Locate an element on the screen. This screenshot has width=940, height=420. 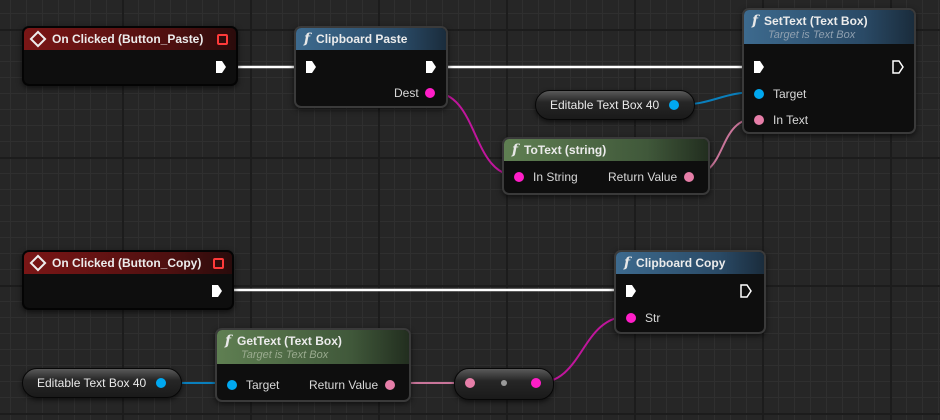
in-string-label: In String is located at coordinates (555, 177).